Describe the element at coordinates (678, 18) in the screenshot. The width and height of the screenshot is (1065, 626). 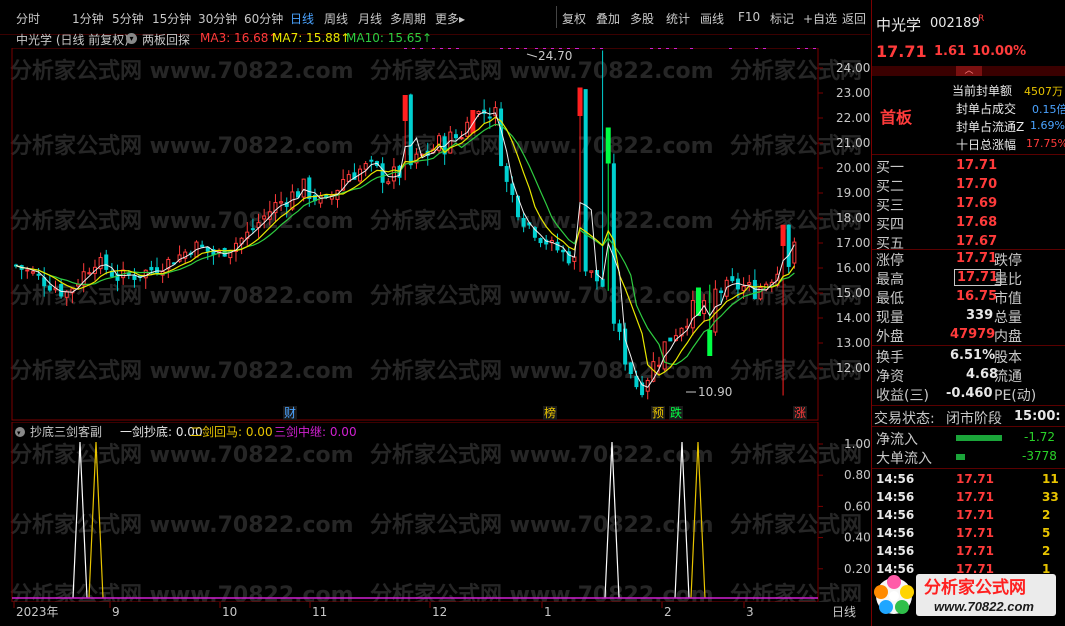
I see `statistics-button: 统计` at that location.